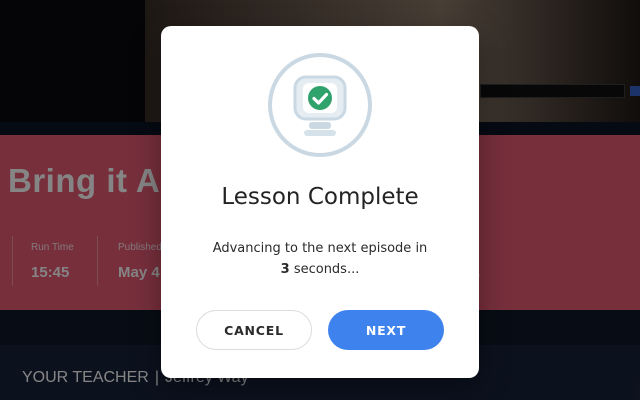 The image size is (640, 400). Describe the element at coordinates (285, 269) in the screenshot. I see `countdown-seconds: 3` at that location.